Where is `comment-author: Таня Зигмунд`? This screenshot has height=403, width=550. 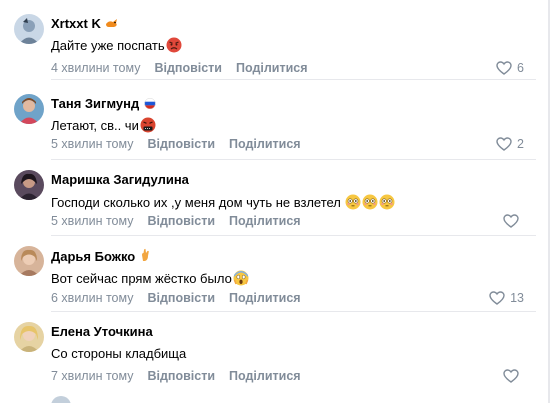 comment-author: Таня Зигмунд is located at coordinates (104, 104).